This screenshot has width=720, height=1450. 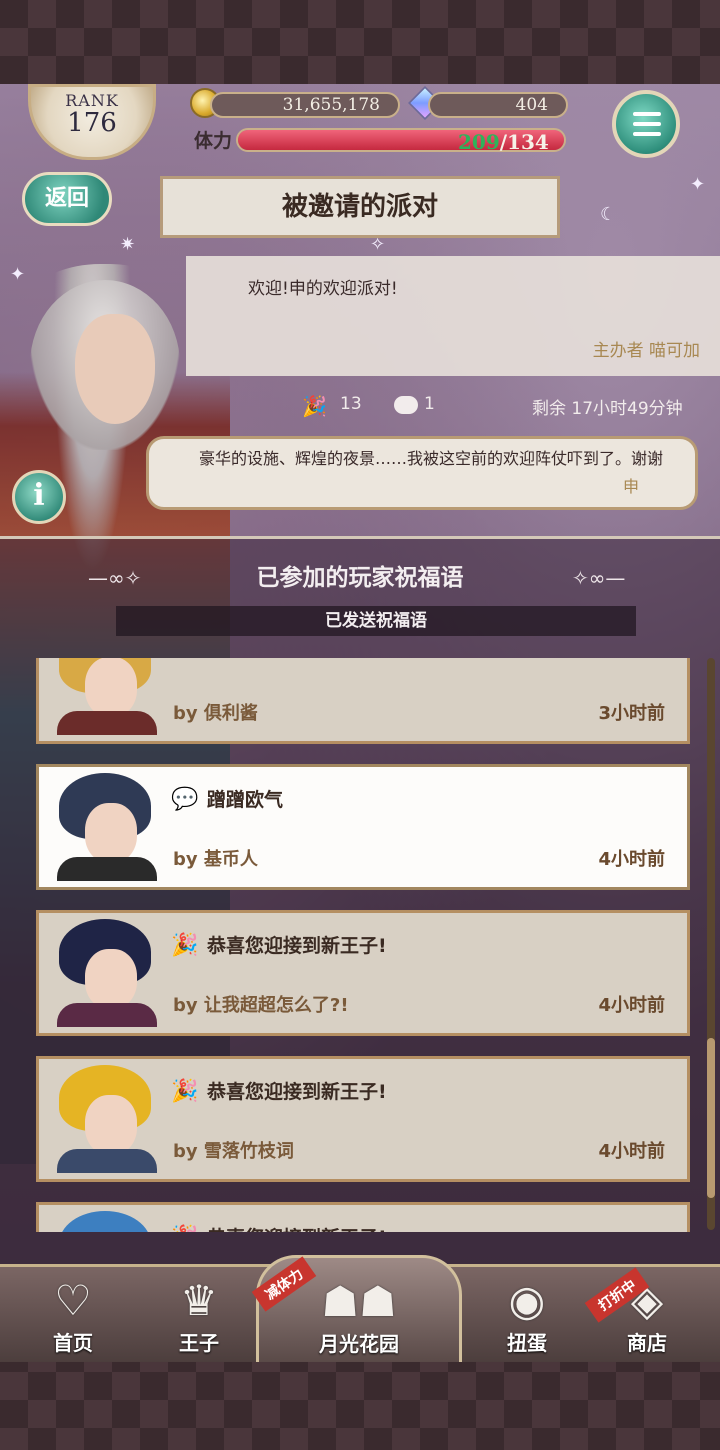 I want to click on nav-shop: 打折中 ◈ 商店, so click(x=643, y=1314).